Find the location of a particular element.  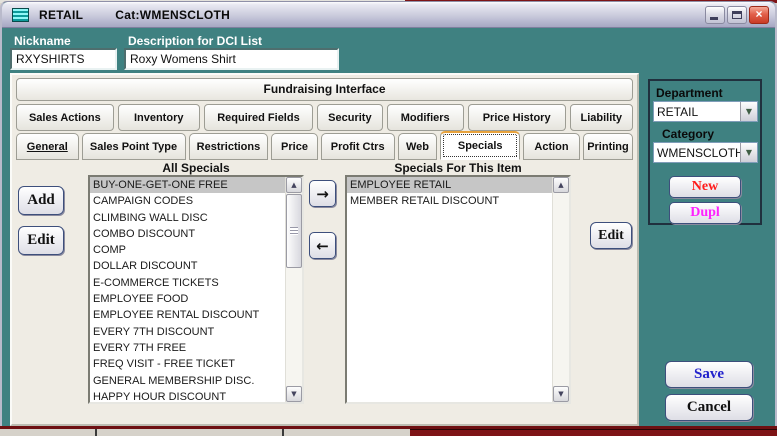

tab-label: Security is located at coordinates (350, 117).